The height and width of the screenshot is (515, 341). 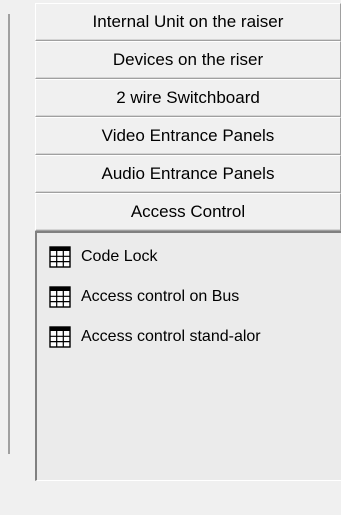 What do you see at coordinates (188, 136) in the screenshot?
I see `section-button-video-panels: Video Entrance Panels` at bounding box center [188, 136].